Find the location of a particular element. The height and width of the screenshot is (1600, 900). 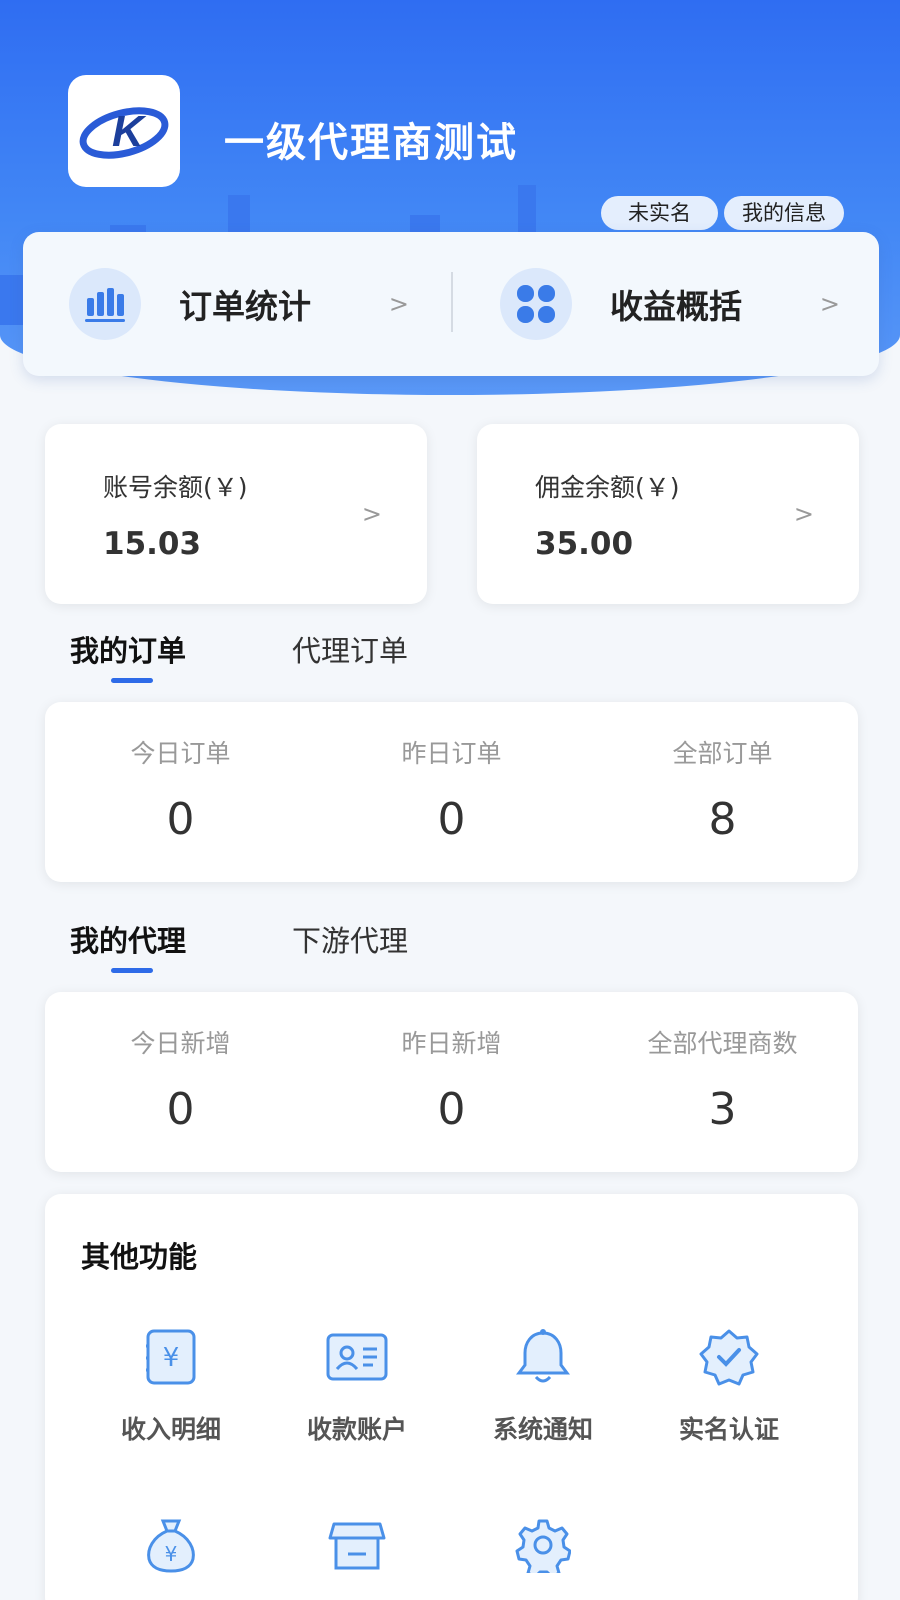

earnings-overview-link: 收益概括 > is located at coordinates (680, 304).